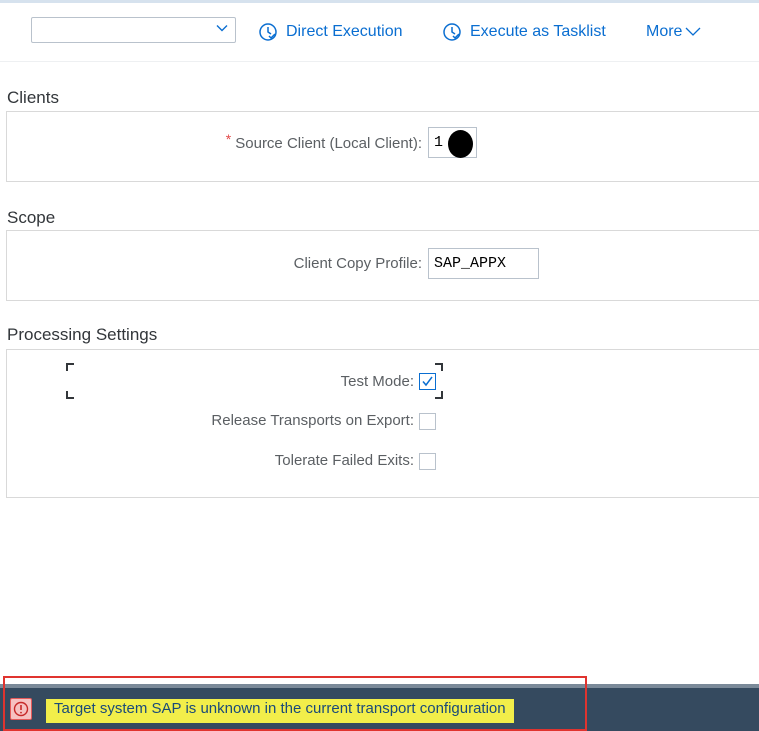 The width and height of the screenshot is (759, 731). I want to click on test-mode-label: Test Mode:, so click(377, 381).